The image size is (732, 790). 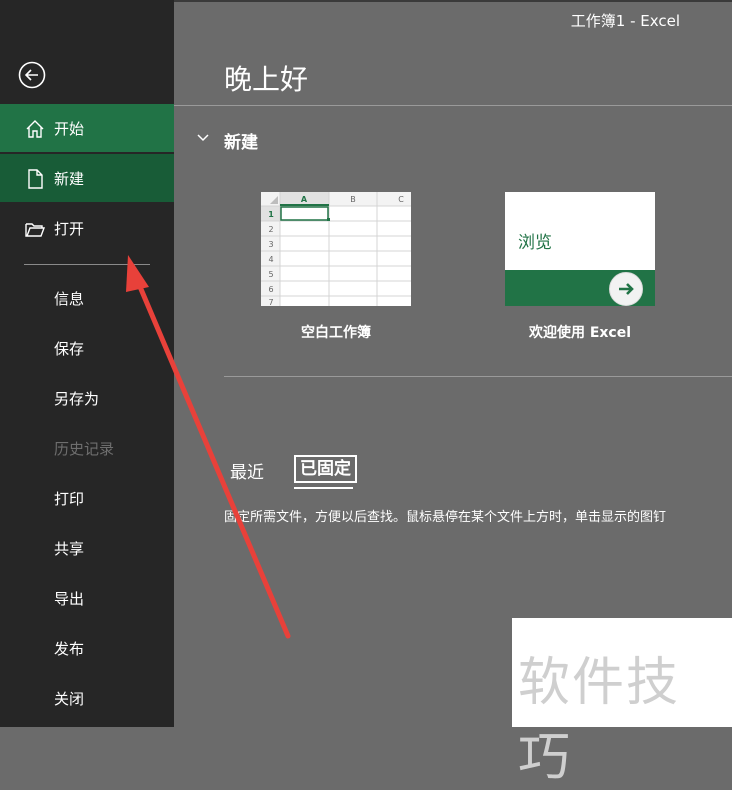 I want to click on blank-workbook-caption: 空白工作簿, so click(x=336, y=332).